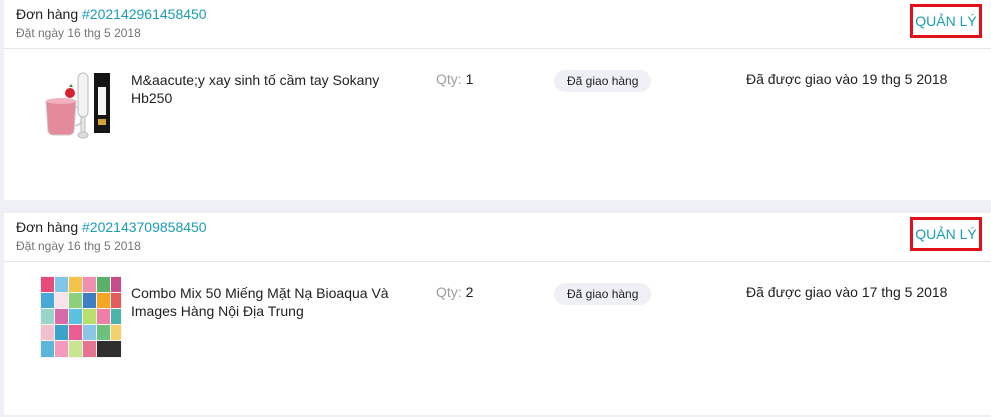  What do you see at coordinates (847, 292) in the screenshot?
I see `delivery-date: Đã được giao vào 17 thg 5 2018` at bounding box center [847, 292].